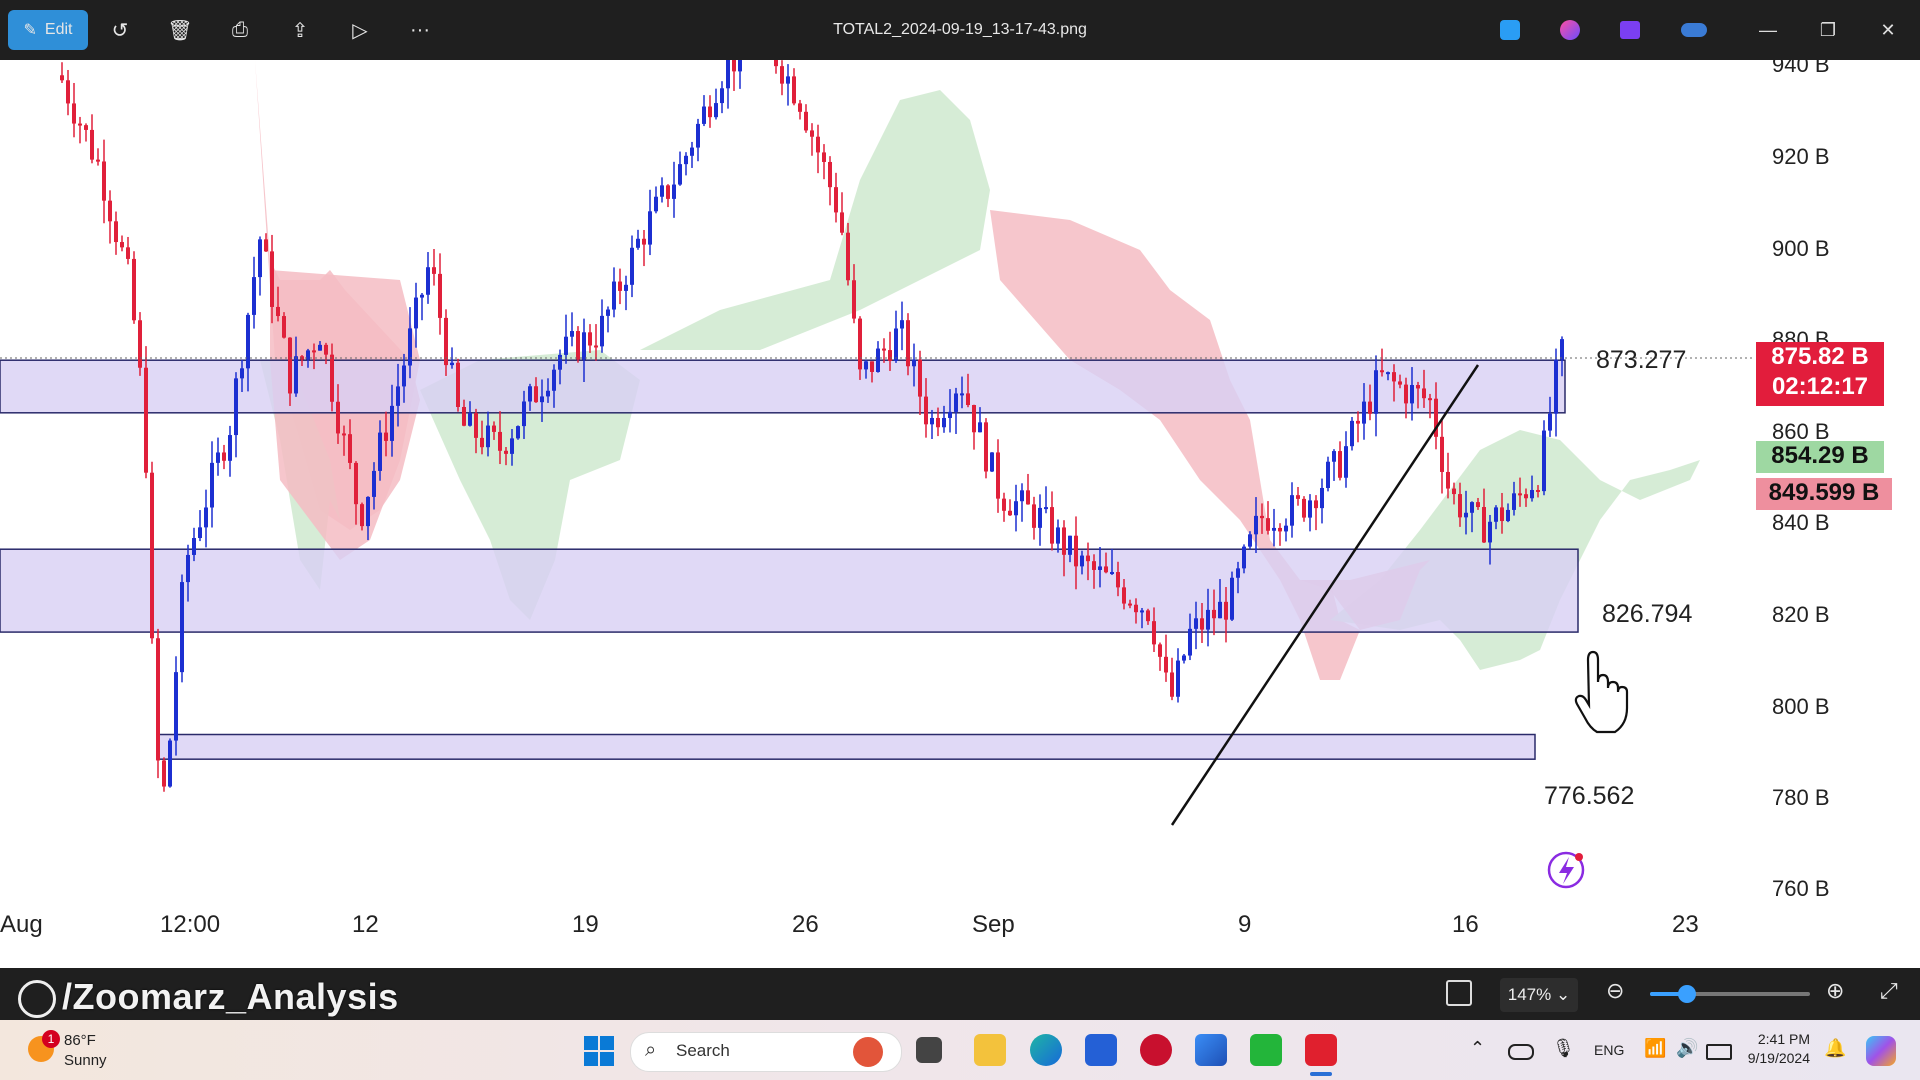  What do you see at coordinates (1719, 1052) in the screenshot?
I see `battery-icon` at bounding box center [1719, 1052].